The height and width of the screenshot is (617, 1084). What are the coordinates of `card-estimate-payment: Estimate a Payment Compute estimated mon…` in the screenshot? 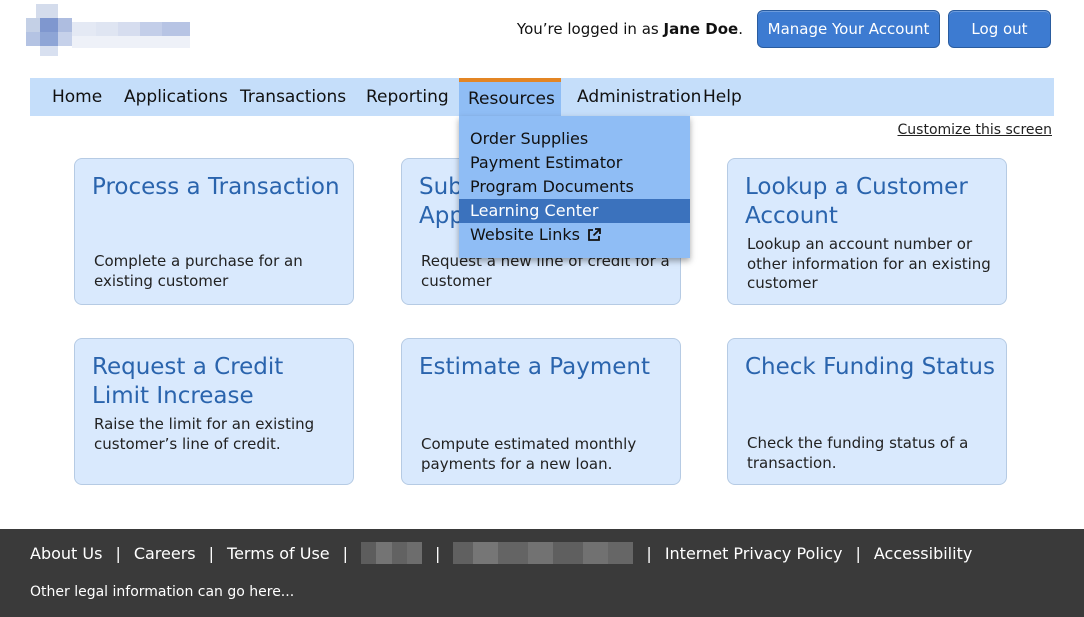 It's located at (541, 411).